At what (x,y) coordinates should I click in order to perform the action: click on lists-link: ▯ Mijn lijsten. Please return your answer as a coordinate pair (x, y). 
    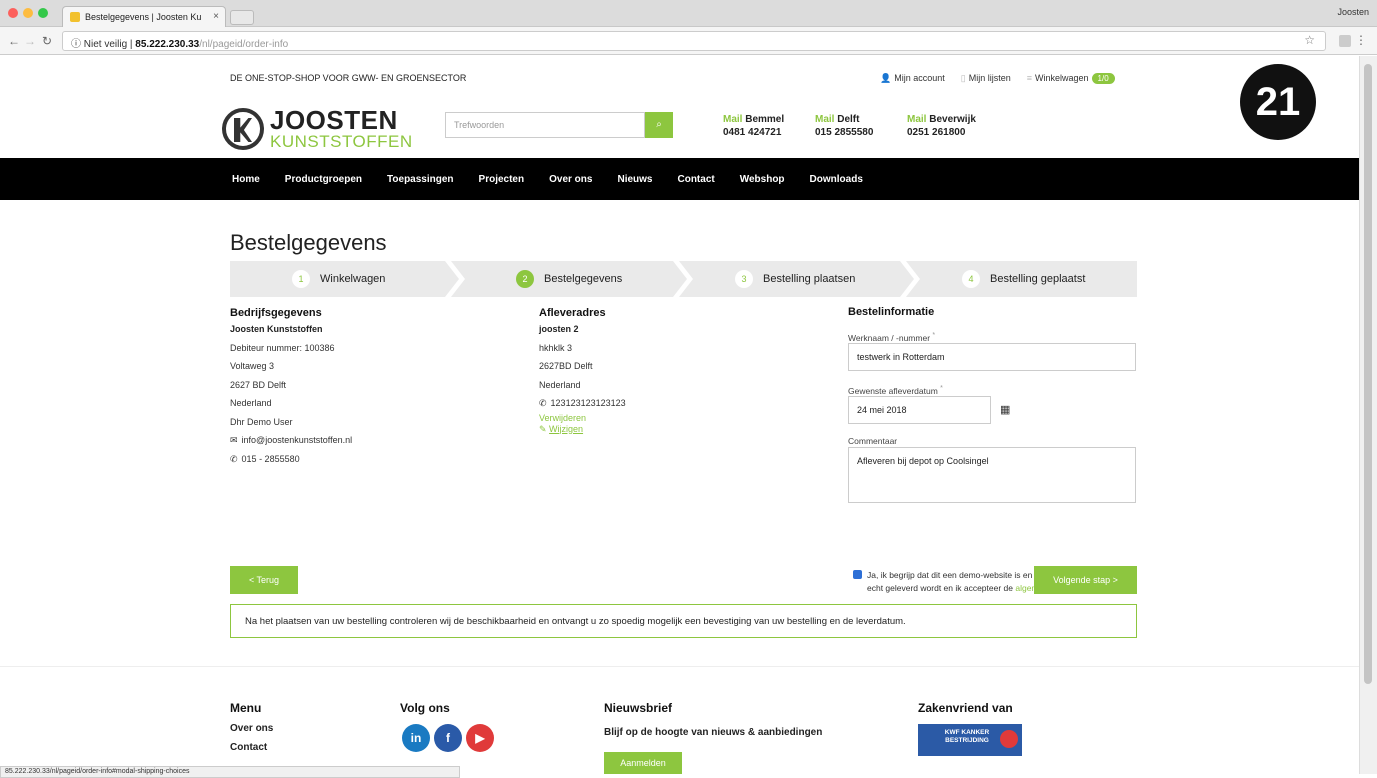
    Looking at the image, I should click on (986, 78).